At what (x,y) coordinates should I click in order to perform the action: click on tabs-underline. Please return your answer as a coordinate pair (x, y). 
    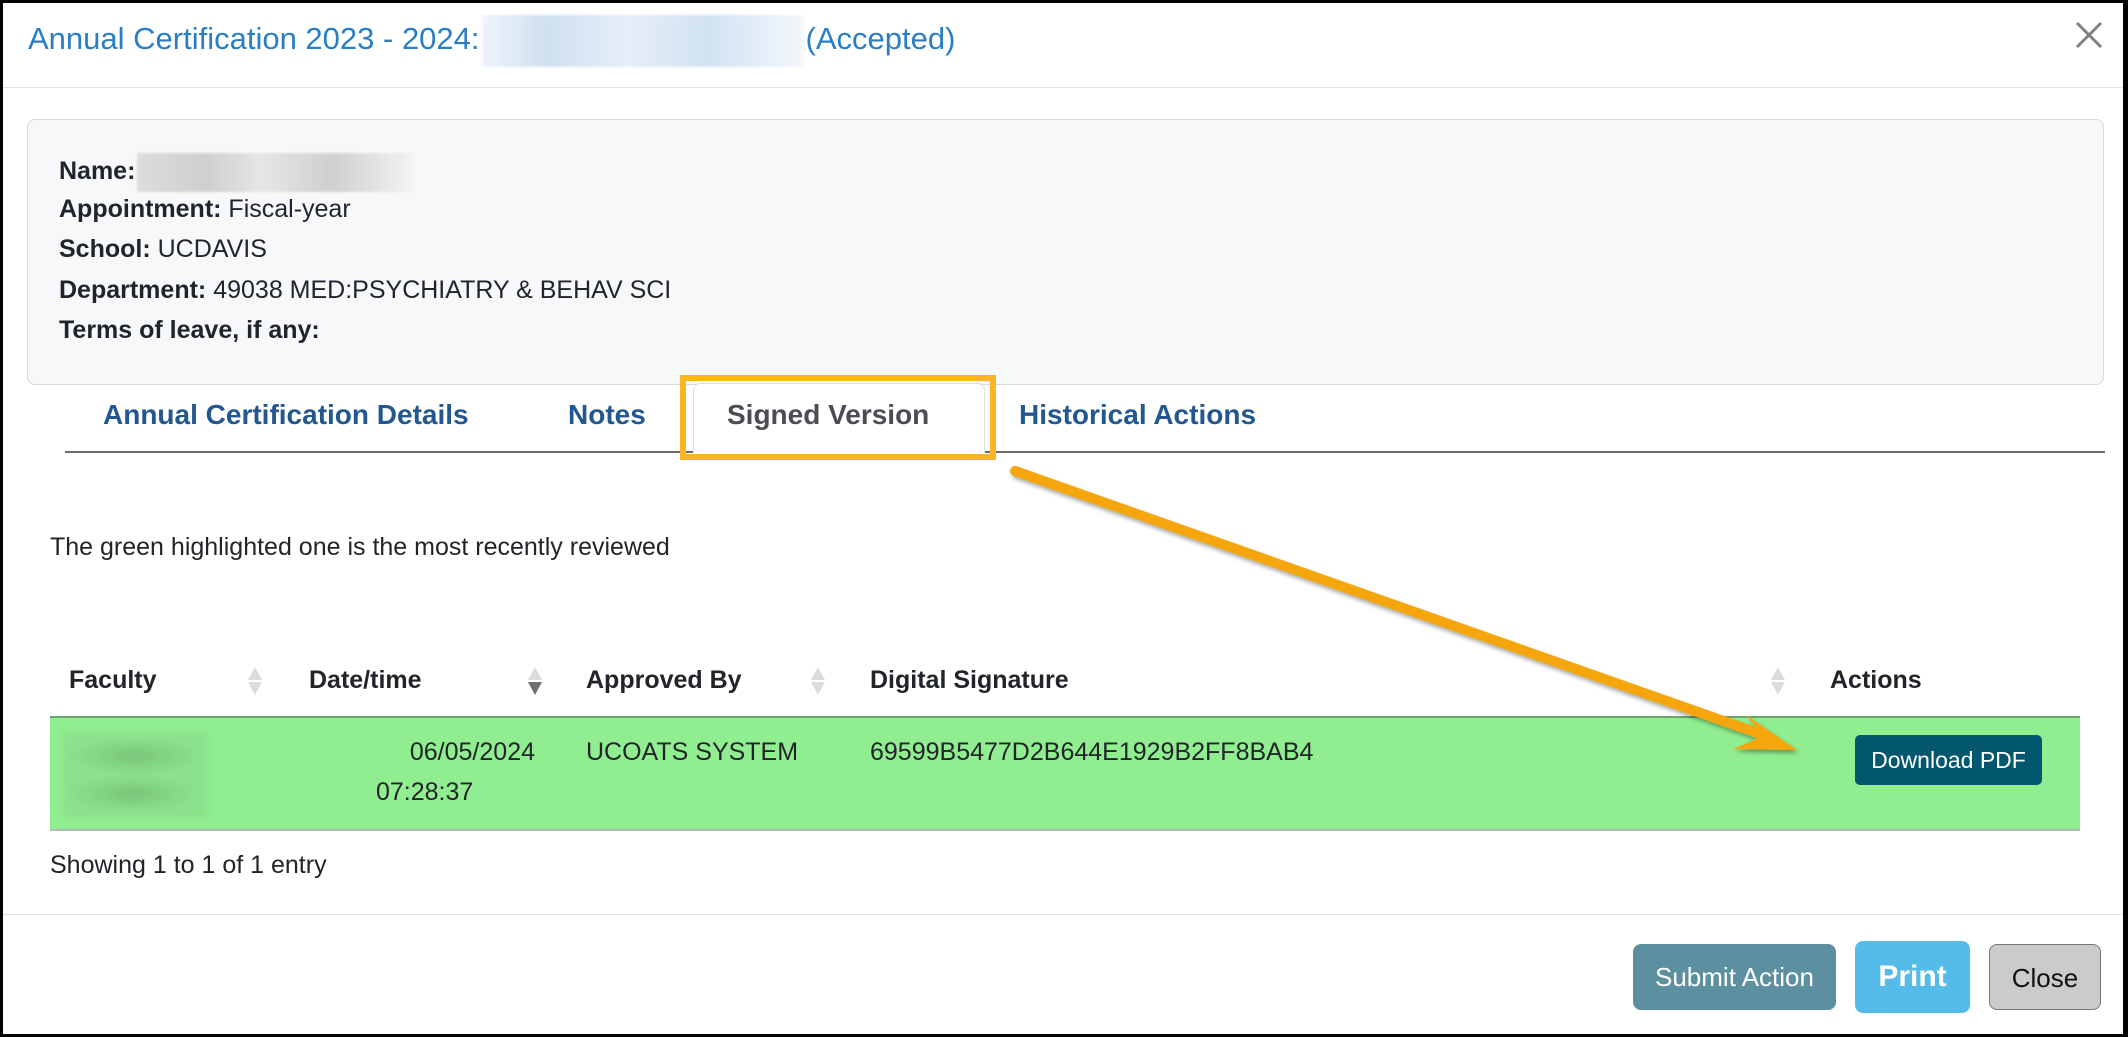
    Looking at the image, I should click on (1085, 452).